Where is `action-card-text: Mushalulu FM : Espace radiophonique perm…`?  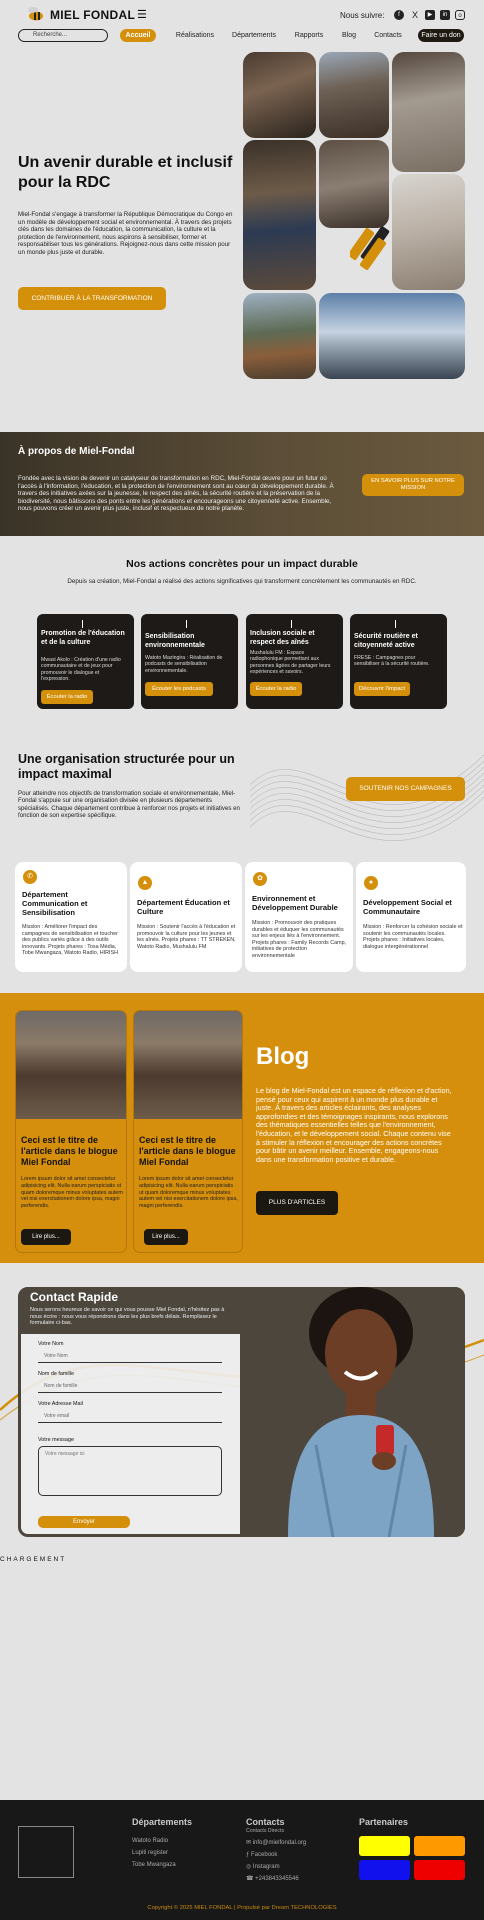
action-card-text: Mushalulu FM : Espace radiophonique perm… is located at coordinates (290, 663).